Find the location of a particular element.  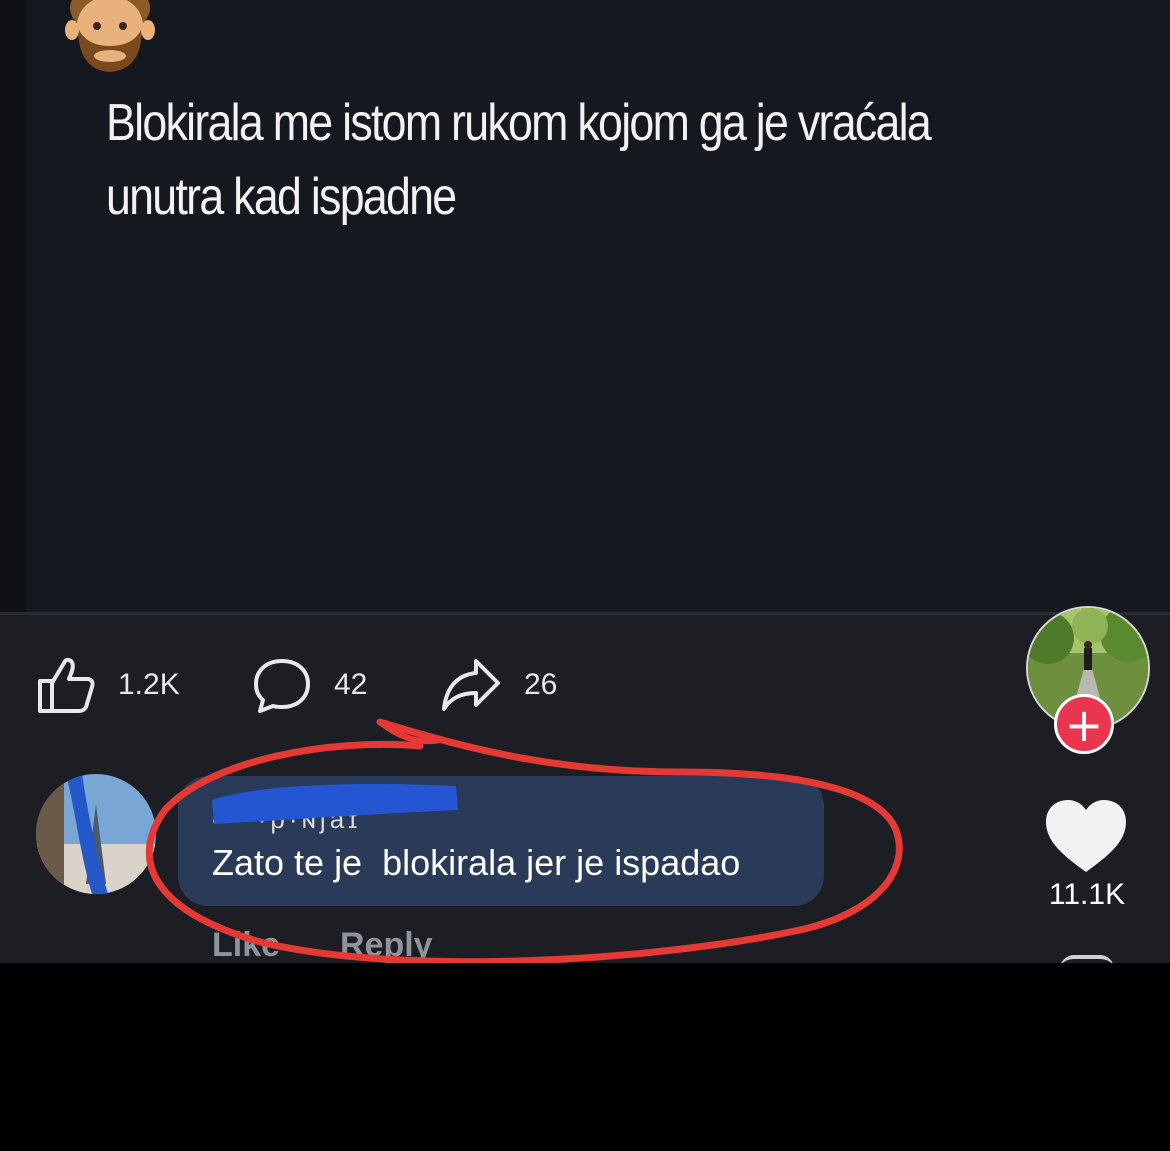

thumbs-up-icon is located at coordinates (66, 685).